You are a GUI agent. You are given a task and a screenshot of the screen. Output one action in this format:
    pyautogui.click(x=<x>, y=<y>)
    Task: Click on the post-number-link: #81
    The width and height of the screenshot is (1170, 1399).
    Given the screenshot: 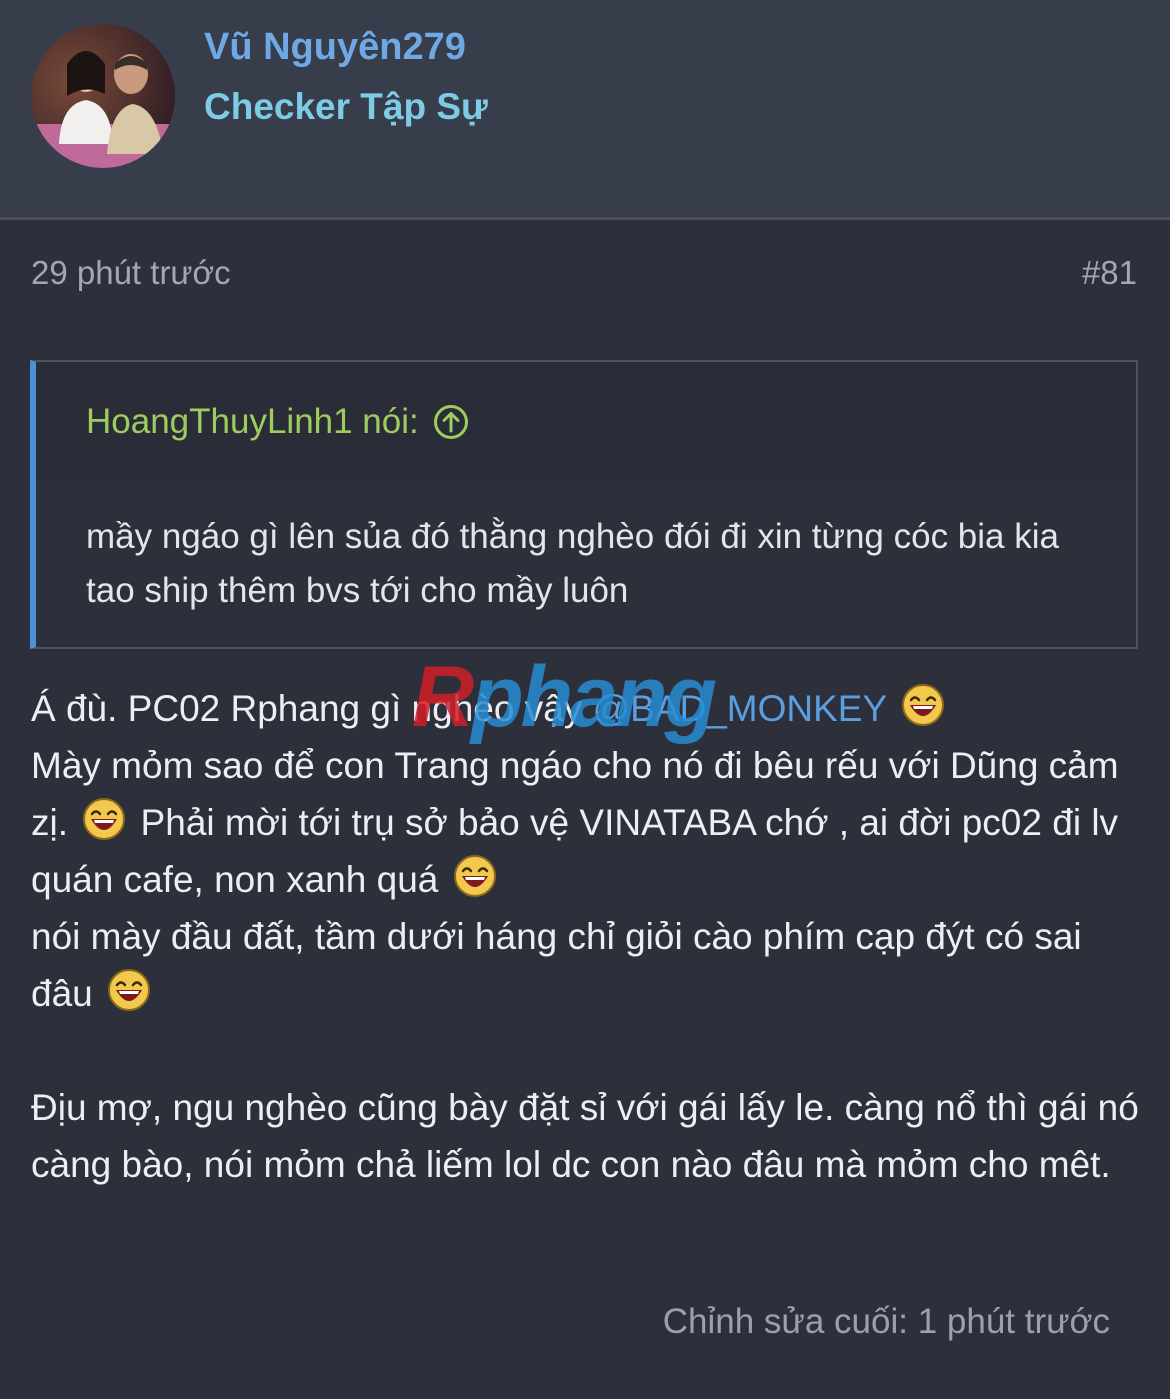 What is the action you would take?
    pyautogui.click(x=1109, y=273)
    